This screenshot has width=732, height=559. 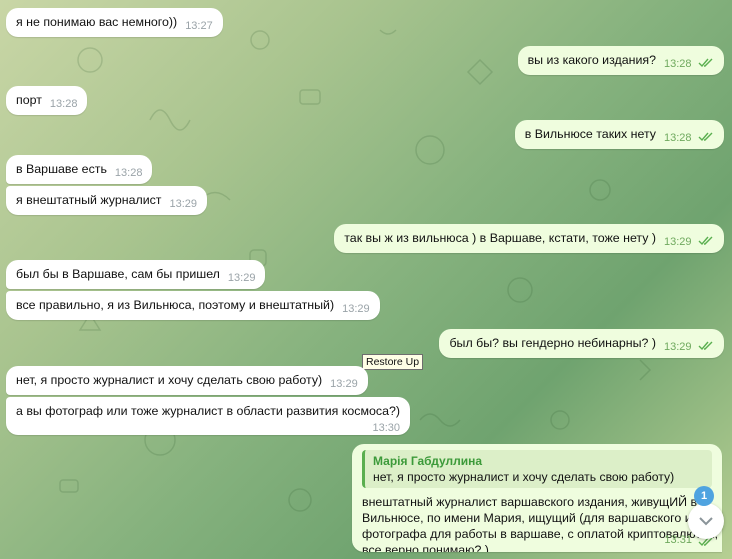 I want to click on message-text: в Вильнюсе таких нету, so click(x=590, y=134).